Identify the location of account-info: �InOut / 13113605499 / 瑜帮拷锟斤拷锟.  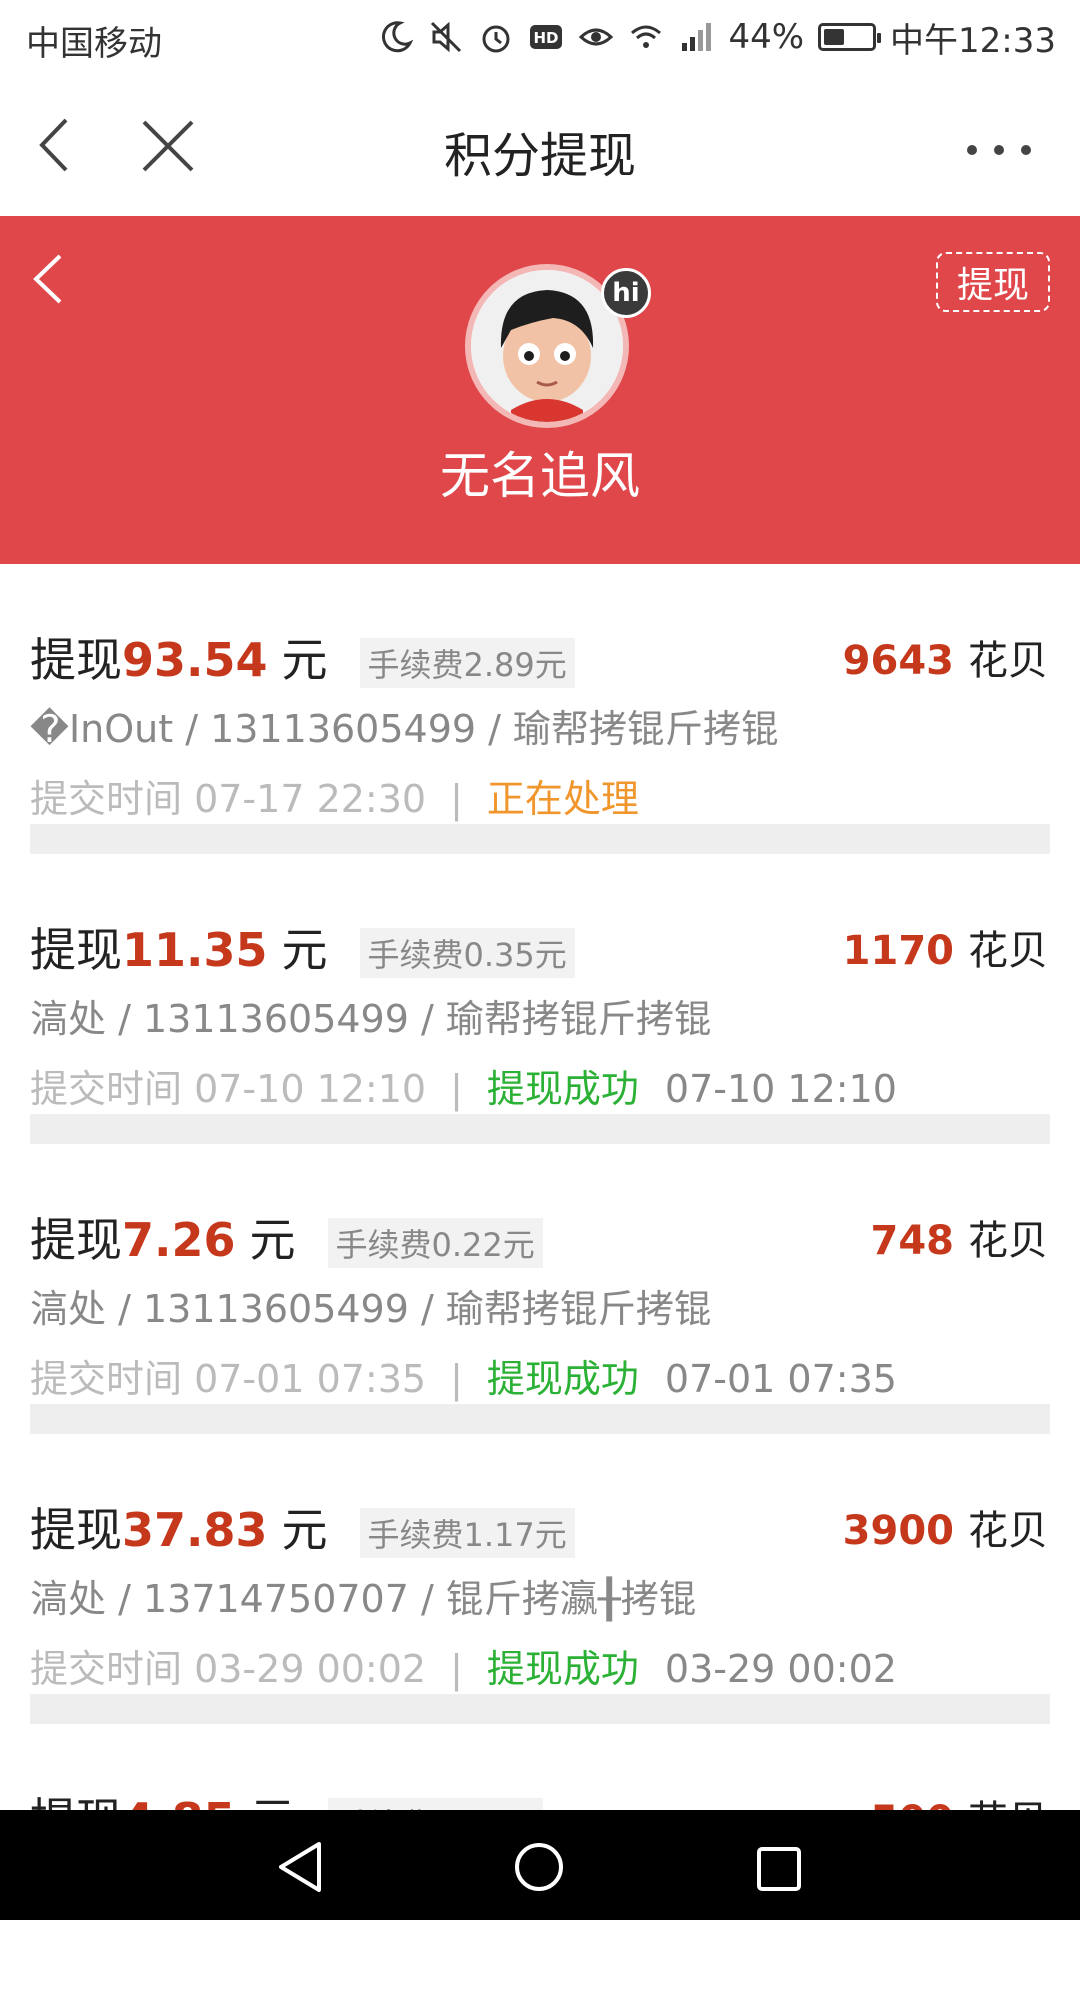
(405, 729).